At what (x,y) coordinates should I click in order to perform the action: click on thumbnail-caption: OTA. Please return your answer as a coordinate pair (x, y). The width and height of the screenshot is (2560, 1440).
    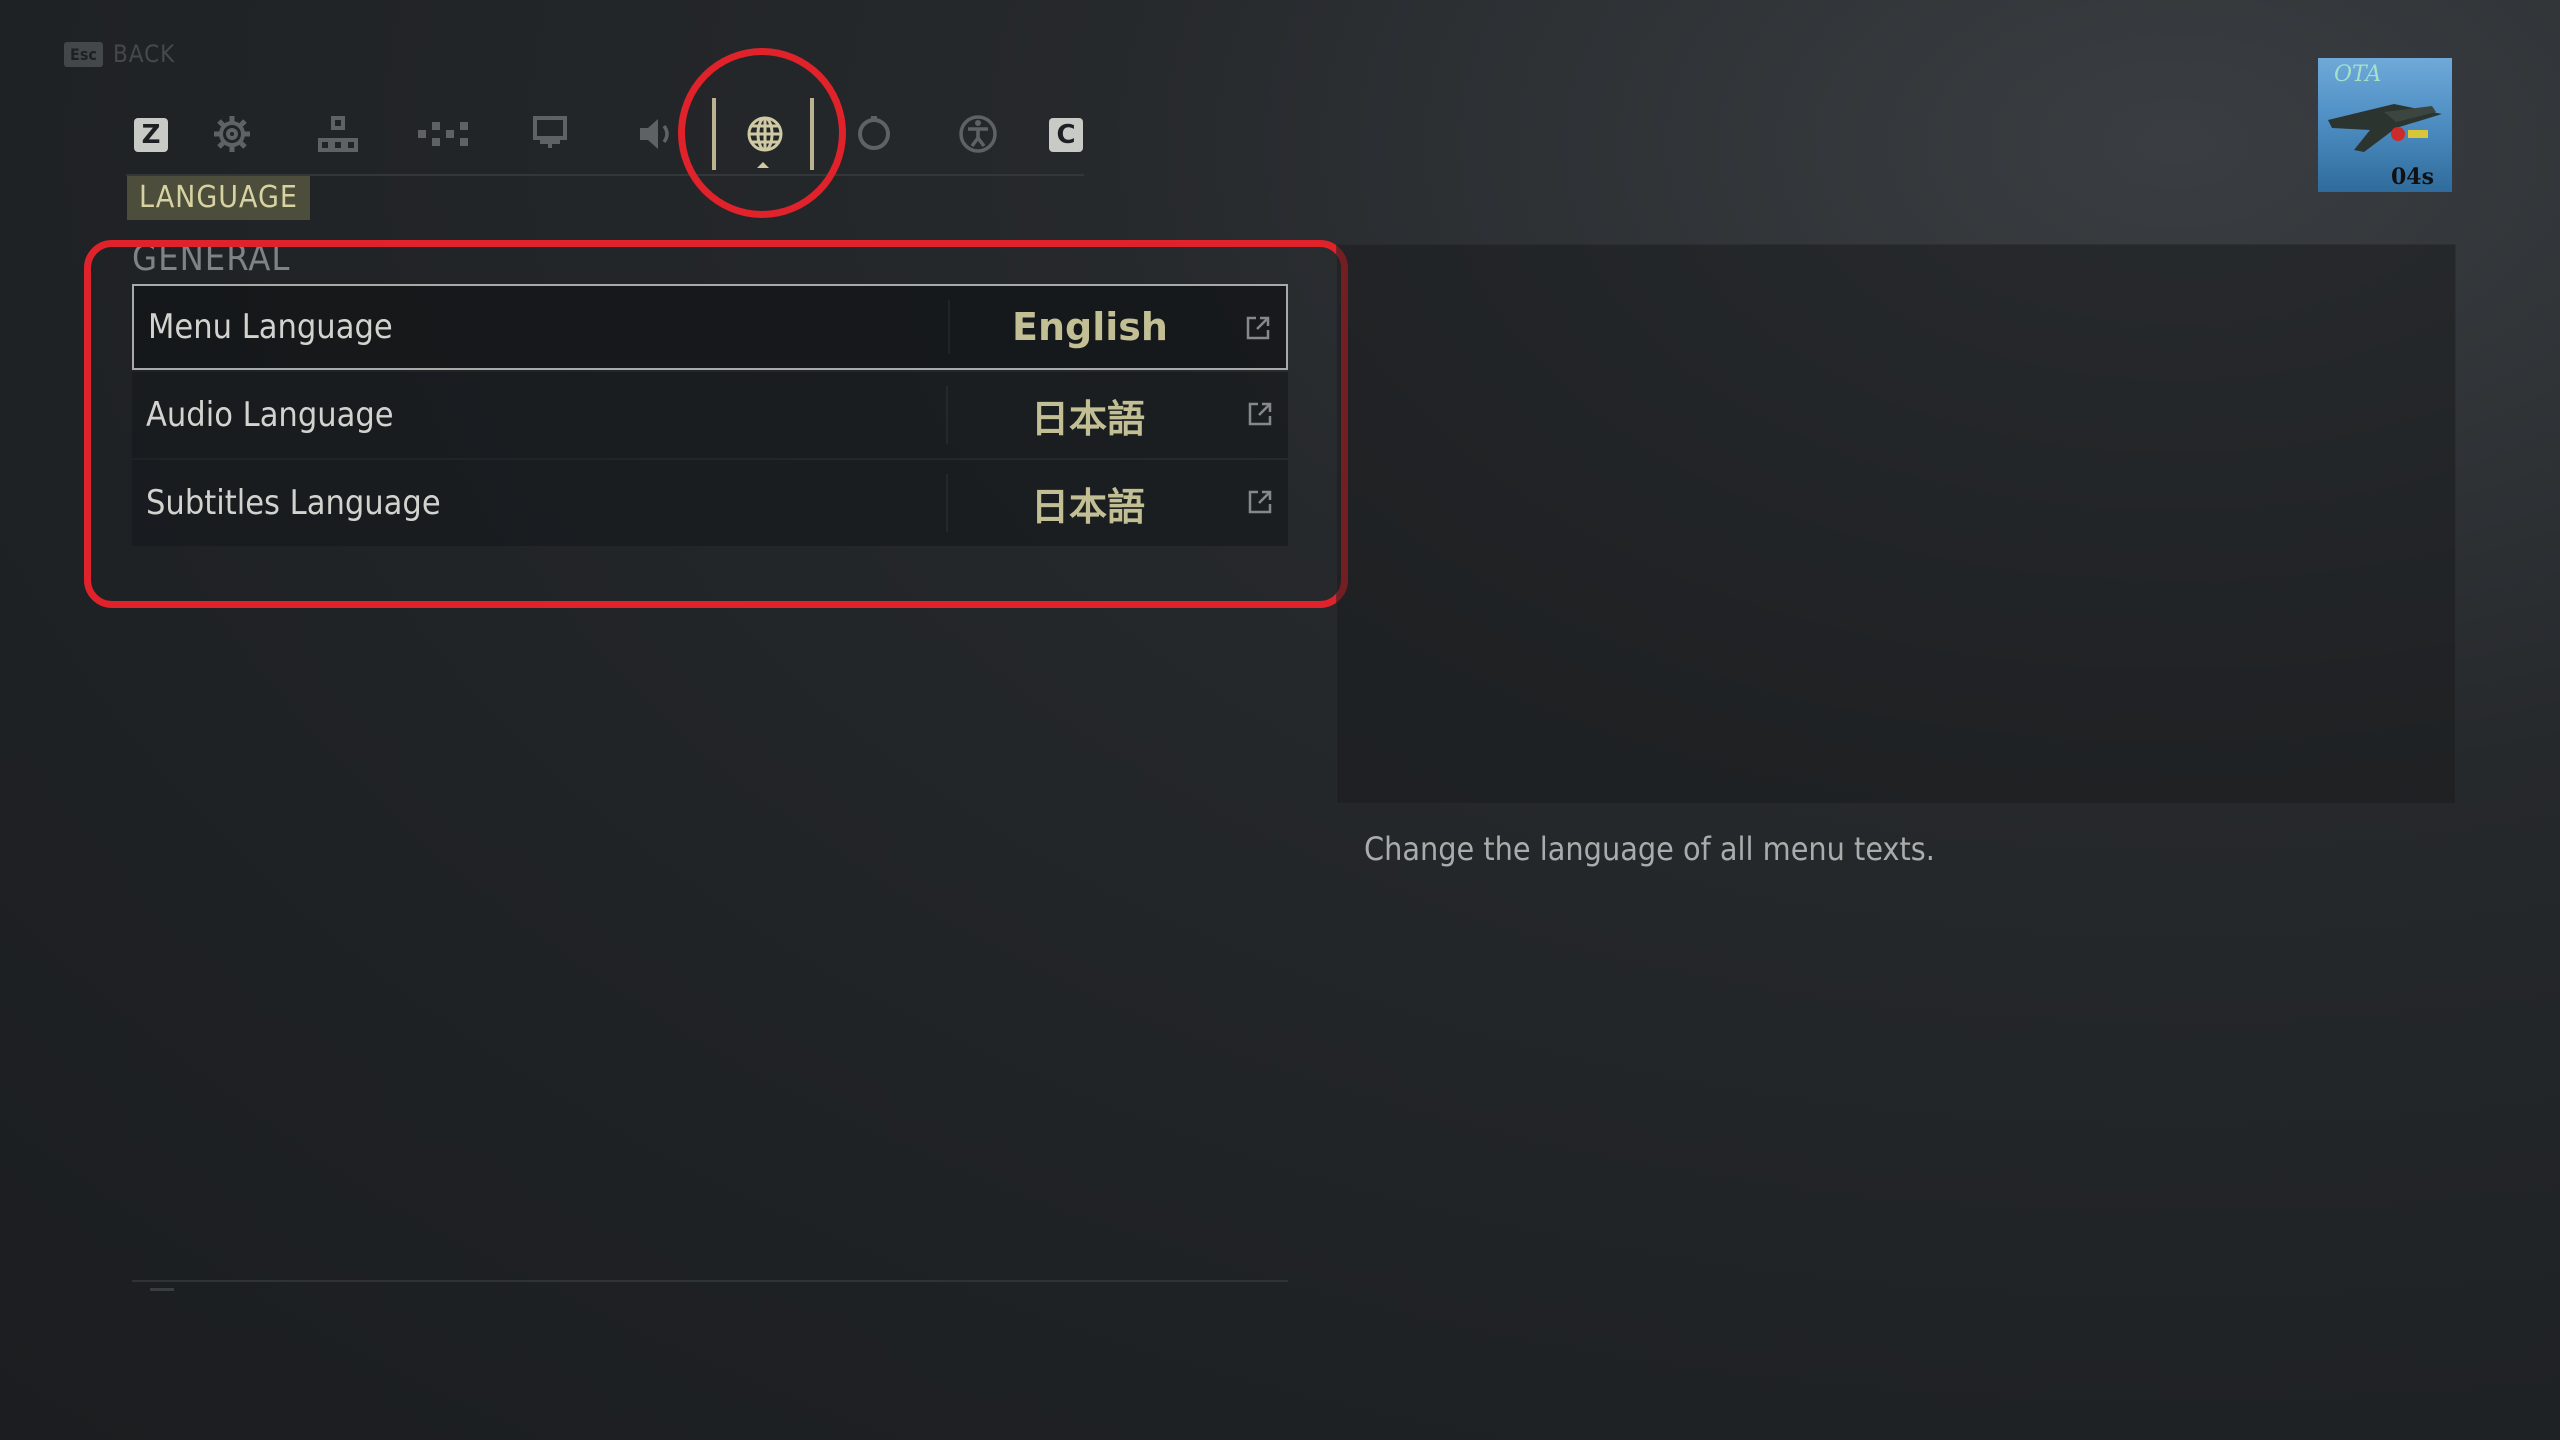
    Looking at the image, I should click on (2358, 74).